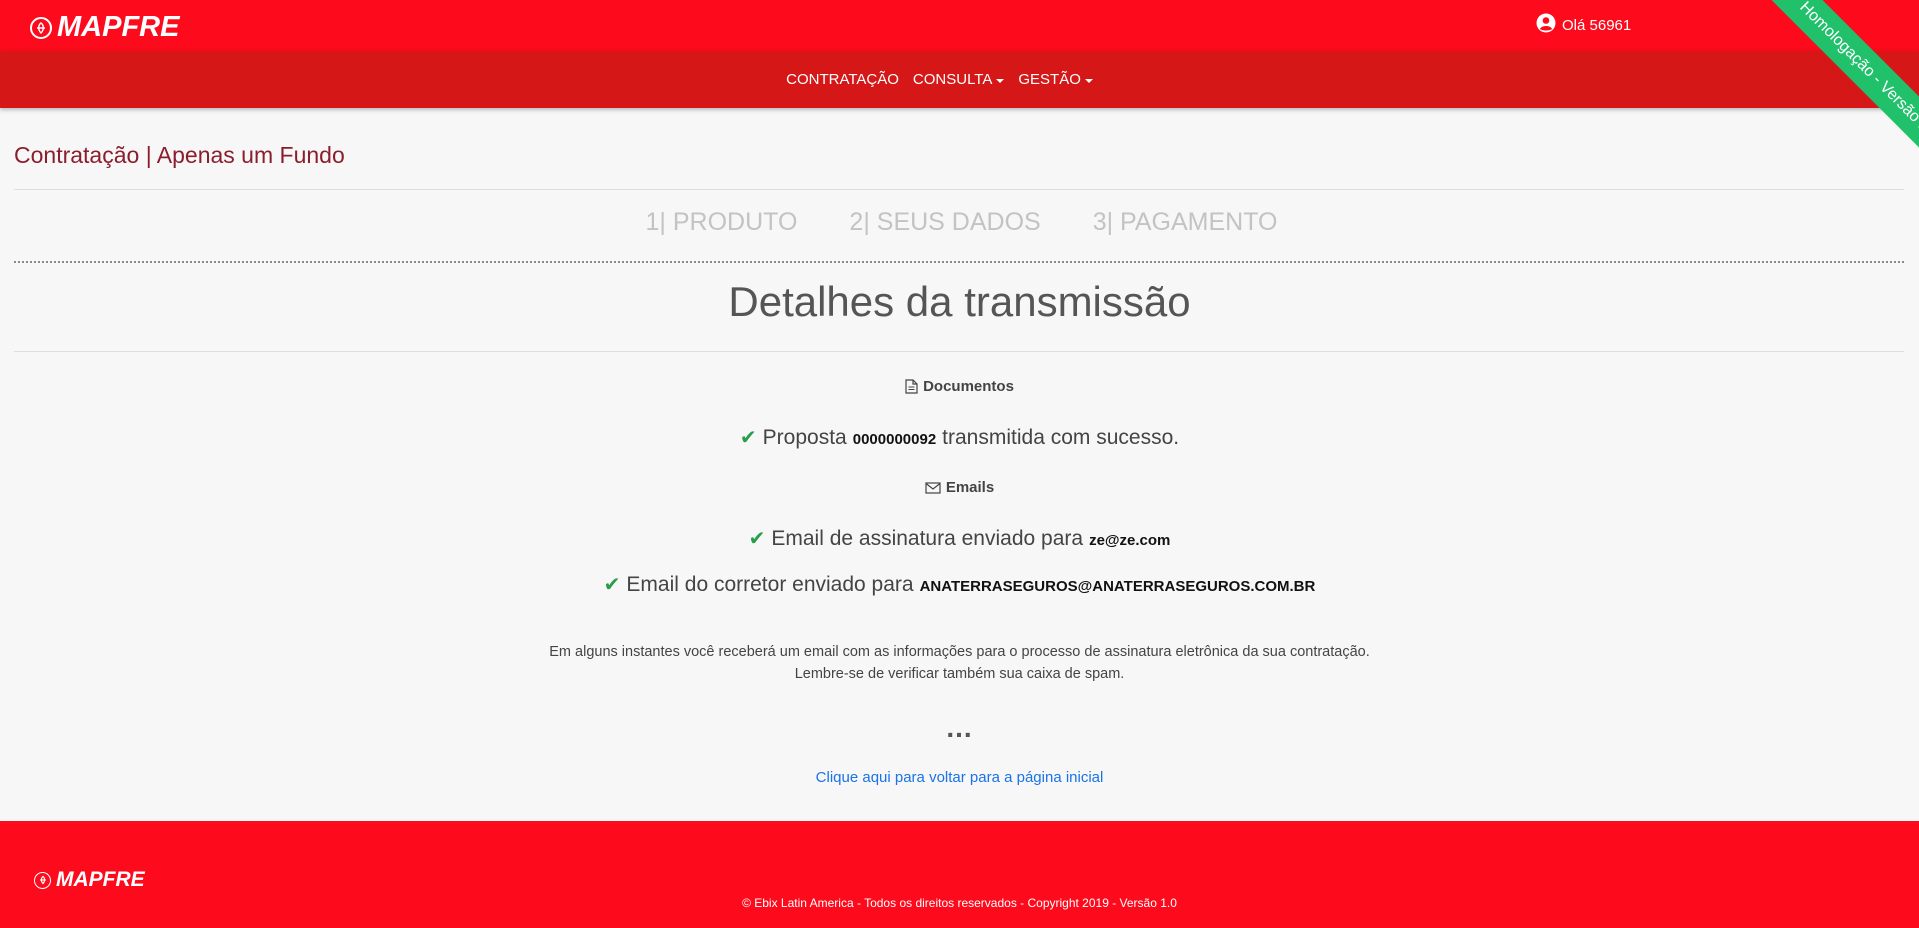 The image size is (1919, 928). I want to click on step-produto: 1| PRODUTO, so click(721, 222).